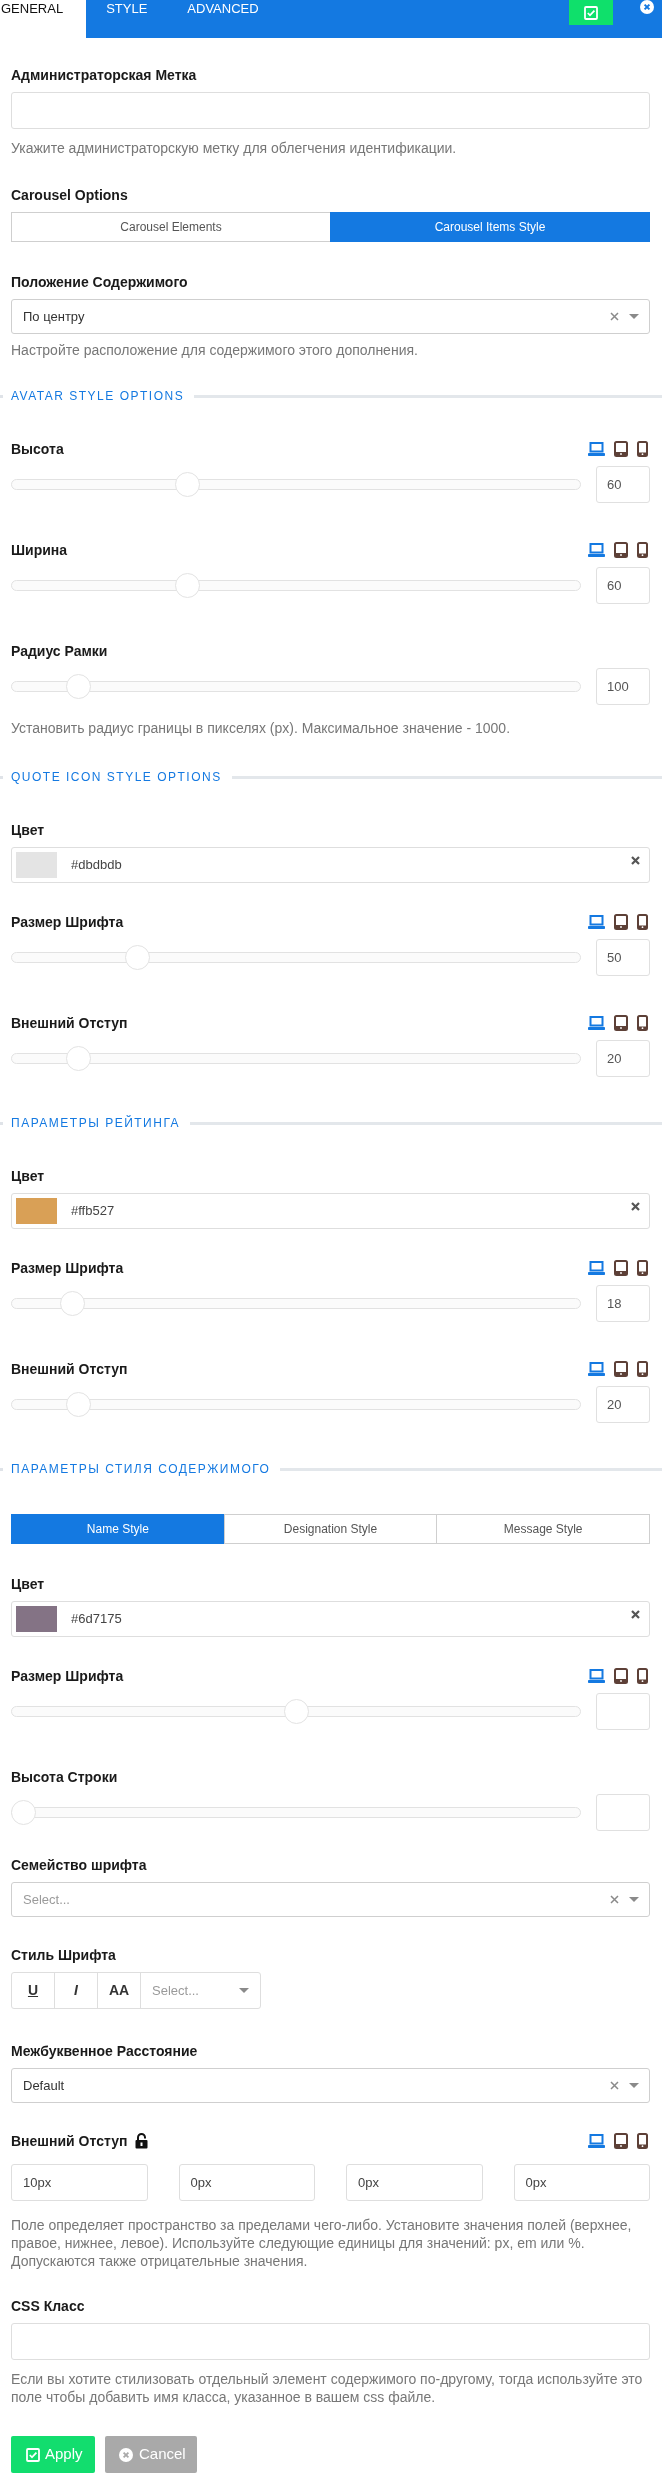 The width and height of the screenshot is (662, 2478). I want to click on section-heading: ПАРАМЕТРЫ РЕЙТИНГА, so click(96, 1123).